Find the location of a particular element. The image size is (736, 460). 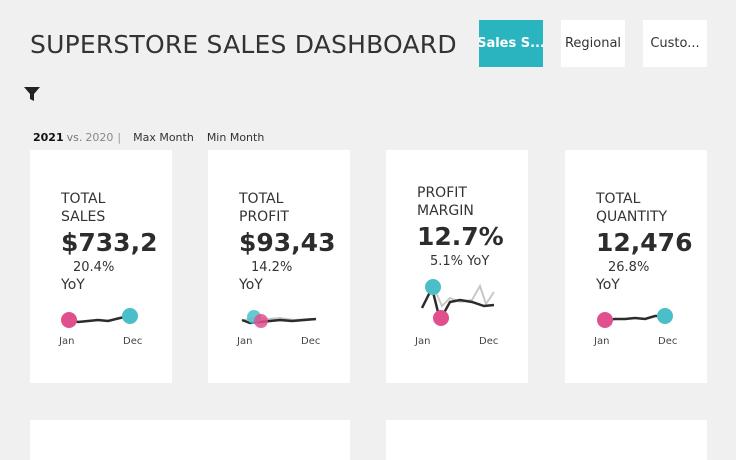

kpi-card-total-profit: TOTAL PROFIT $93,43 14.2% YoY Jan Dec is located at coordinates (279, 266).